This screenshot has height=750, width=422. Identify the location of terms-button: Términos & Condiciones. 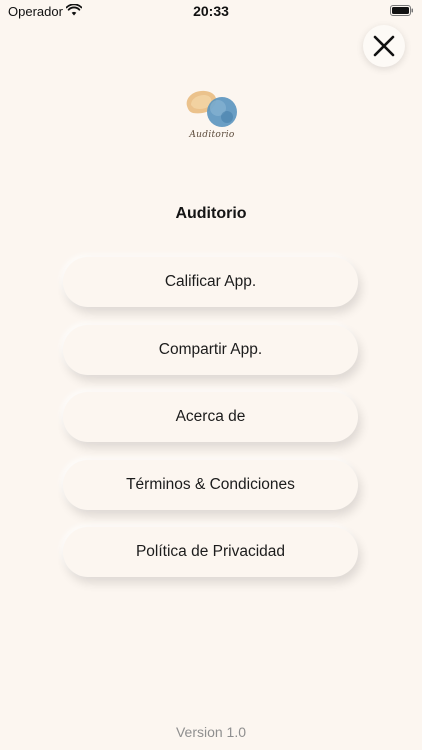
(210, 484).